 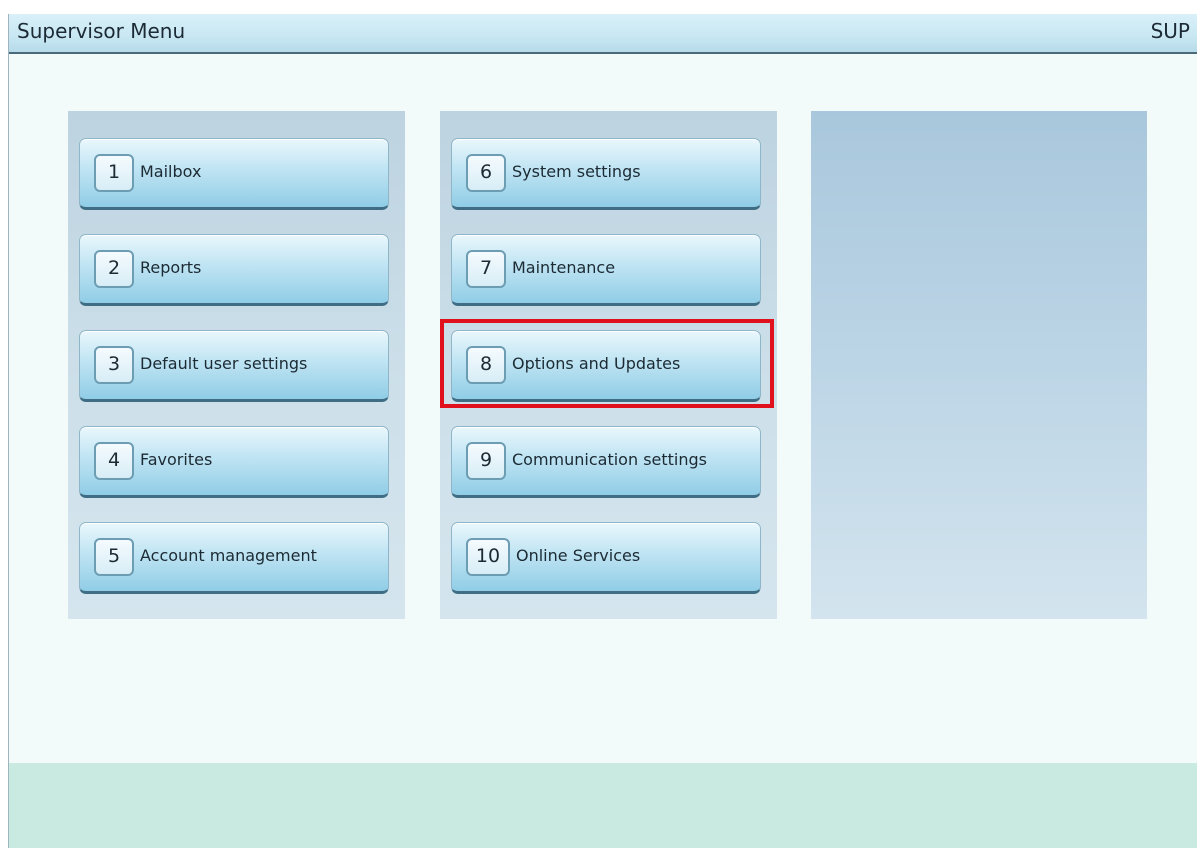 What do you see at coordinates (114, 269) in the screenshot?
I see `menu-number: 2` at bounding box center [114, 269].